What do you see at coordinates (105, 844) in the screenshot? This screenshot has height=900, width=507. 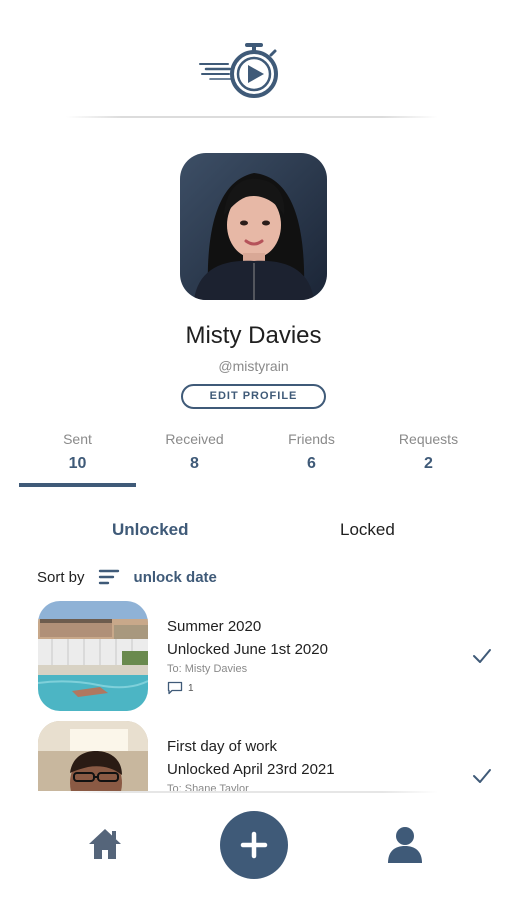 I see `home-icon` at bounding box center [105, 844].